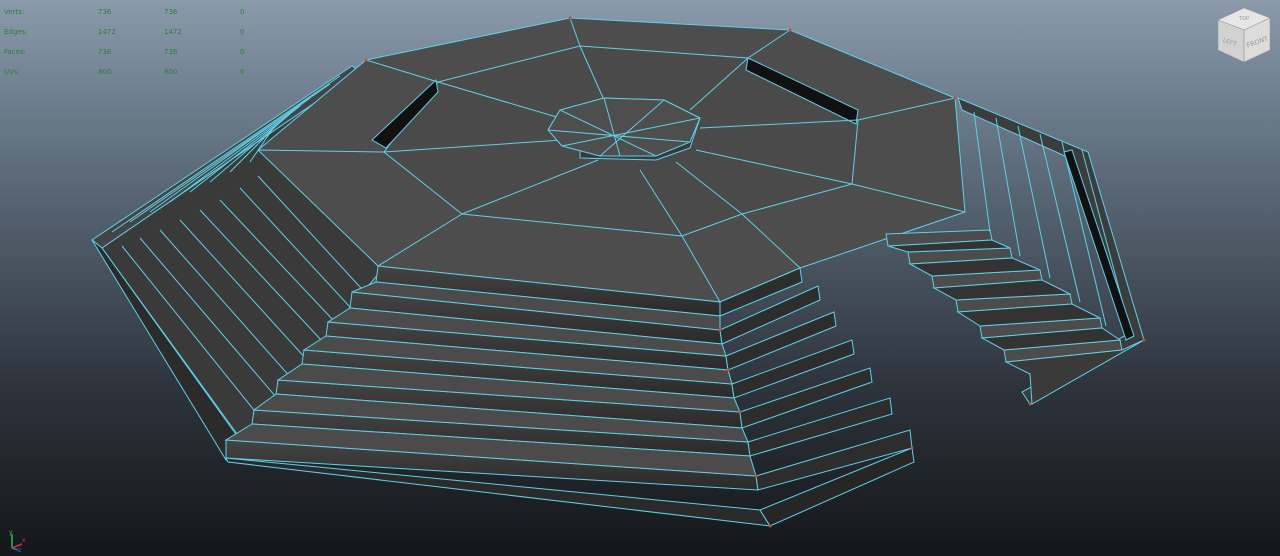 The image size is (1280, 556). What do you see at coordinates (130, 74) in the screenshot?
I see `hud-row: UVs: 800 800 0` at bounding box center [130, 74].